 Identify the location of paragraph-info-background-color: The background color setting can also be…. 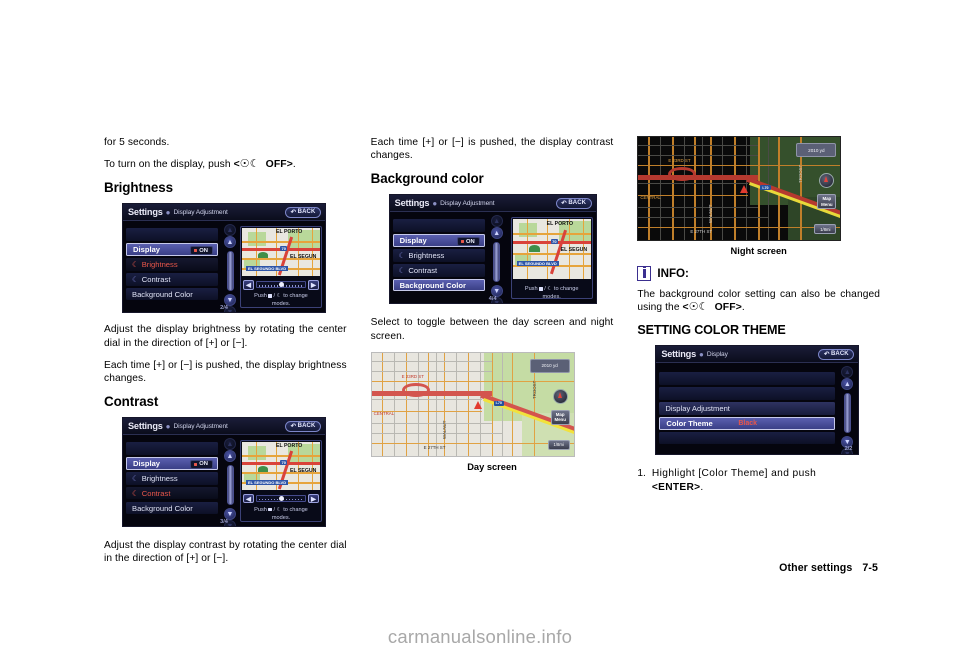
(758, 301).